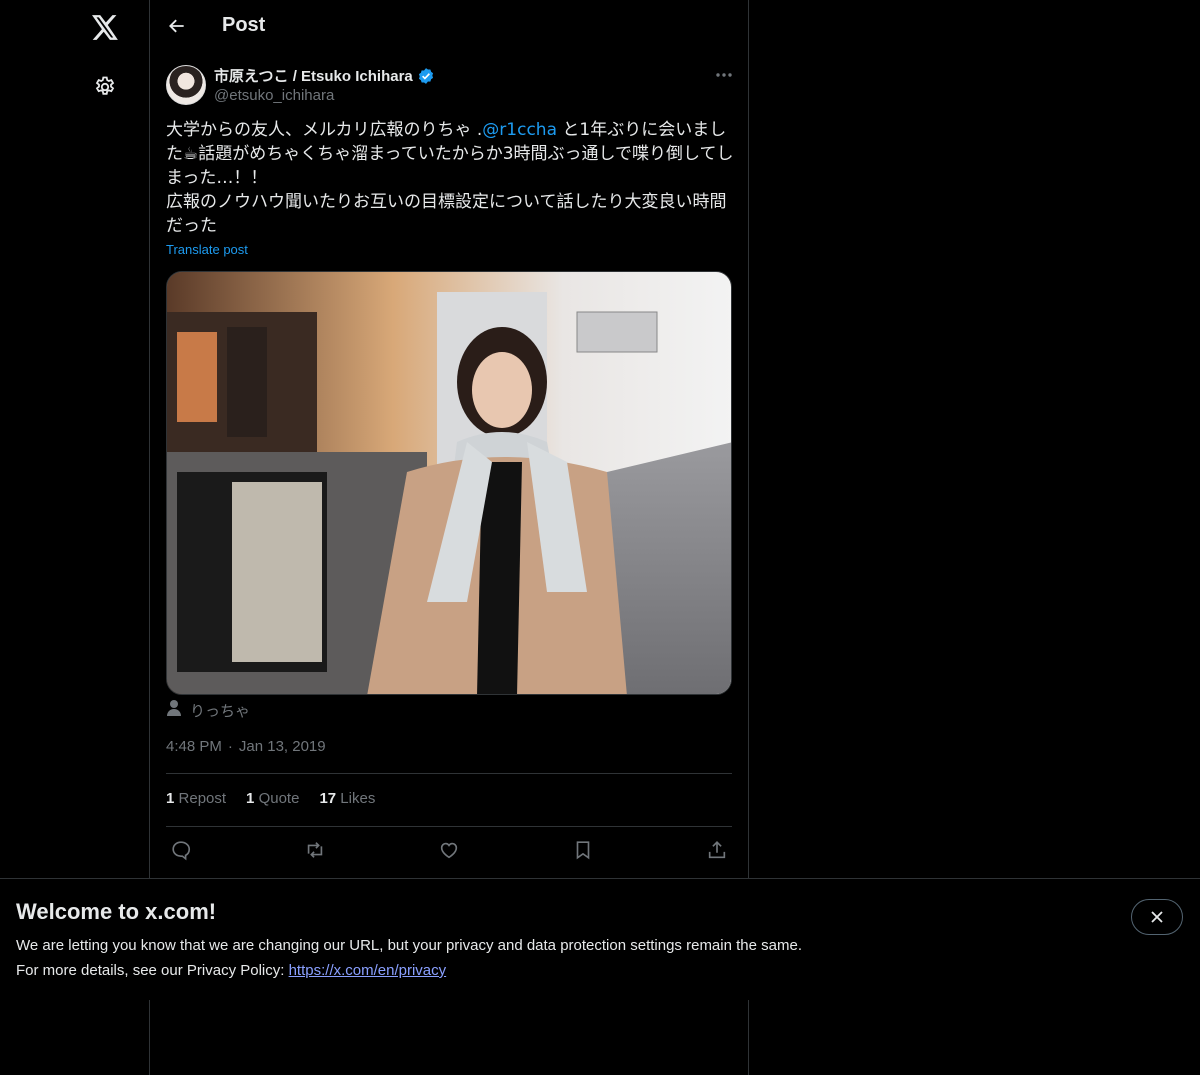 The height and width of the screenshot is (1075, 1200). I want to click on x-logo-icon, so click(105, 27).